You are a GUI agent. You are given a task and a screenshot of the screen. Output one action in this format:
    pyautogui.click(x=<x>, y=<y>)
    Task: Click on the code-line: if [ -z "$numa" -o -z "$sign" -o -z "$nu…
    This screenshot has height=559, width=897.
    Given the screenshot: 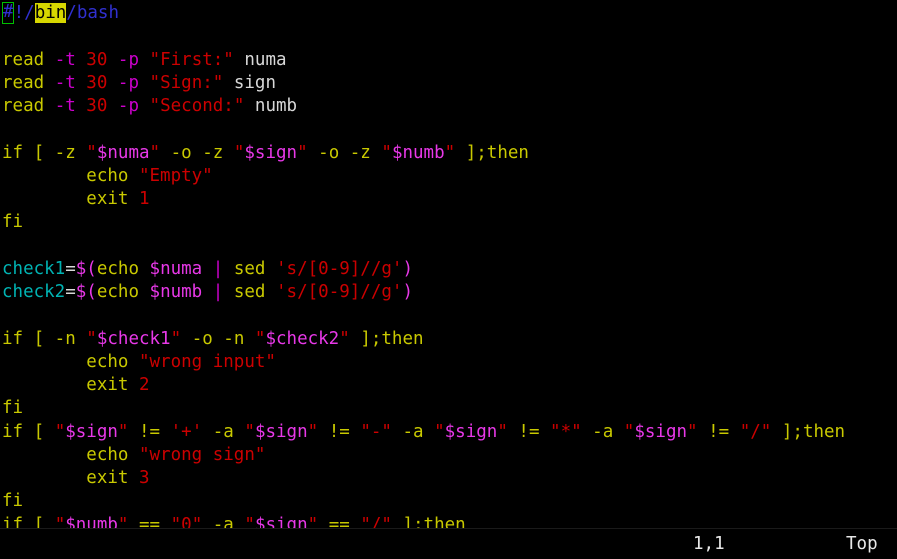 What is the action you would take?
    pyautogui.click(x=449, y=153)
    